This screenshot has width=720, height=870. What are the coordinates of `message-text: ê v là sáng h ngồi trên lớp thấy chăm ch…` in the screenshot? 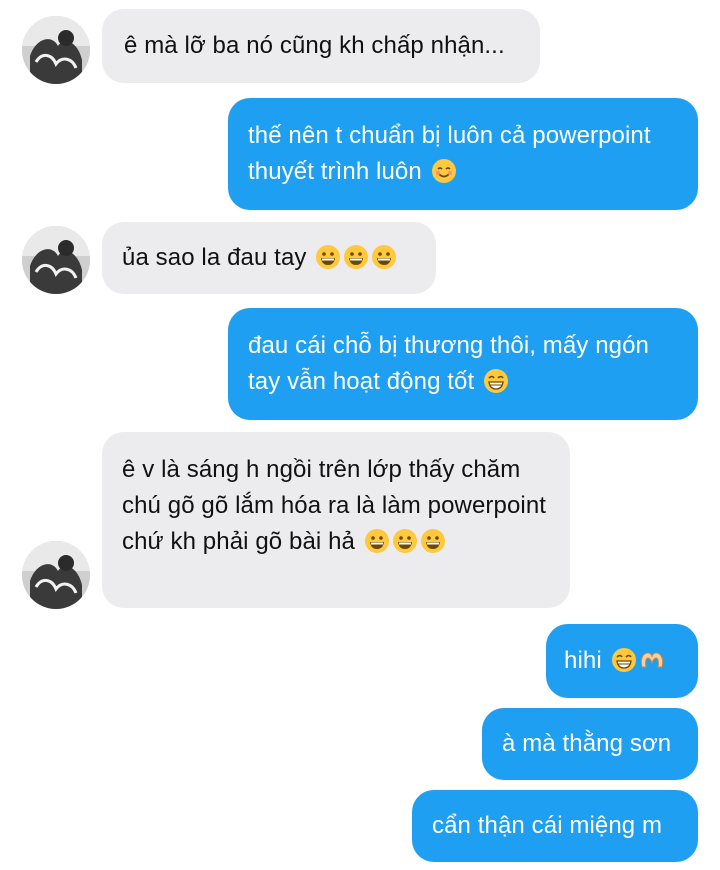 It's located at (334, 505).